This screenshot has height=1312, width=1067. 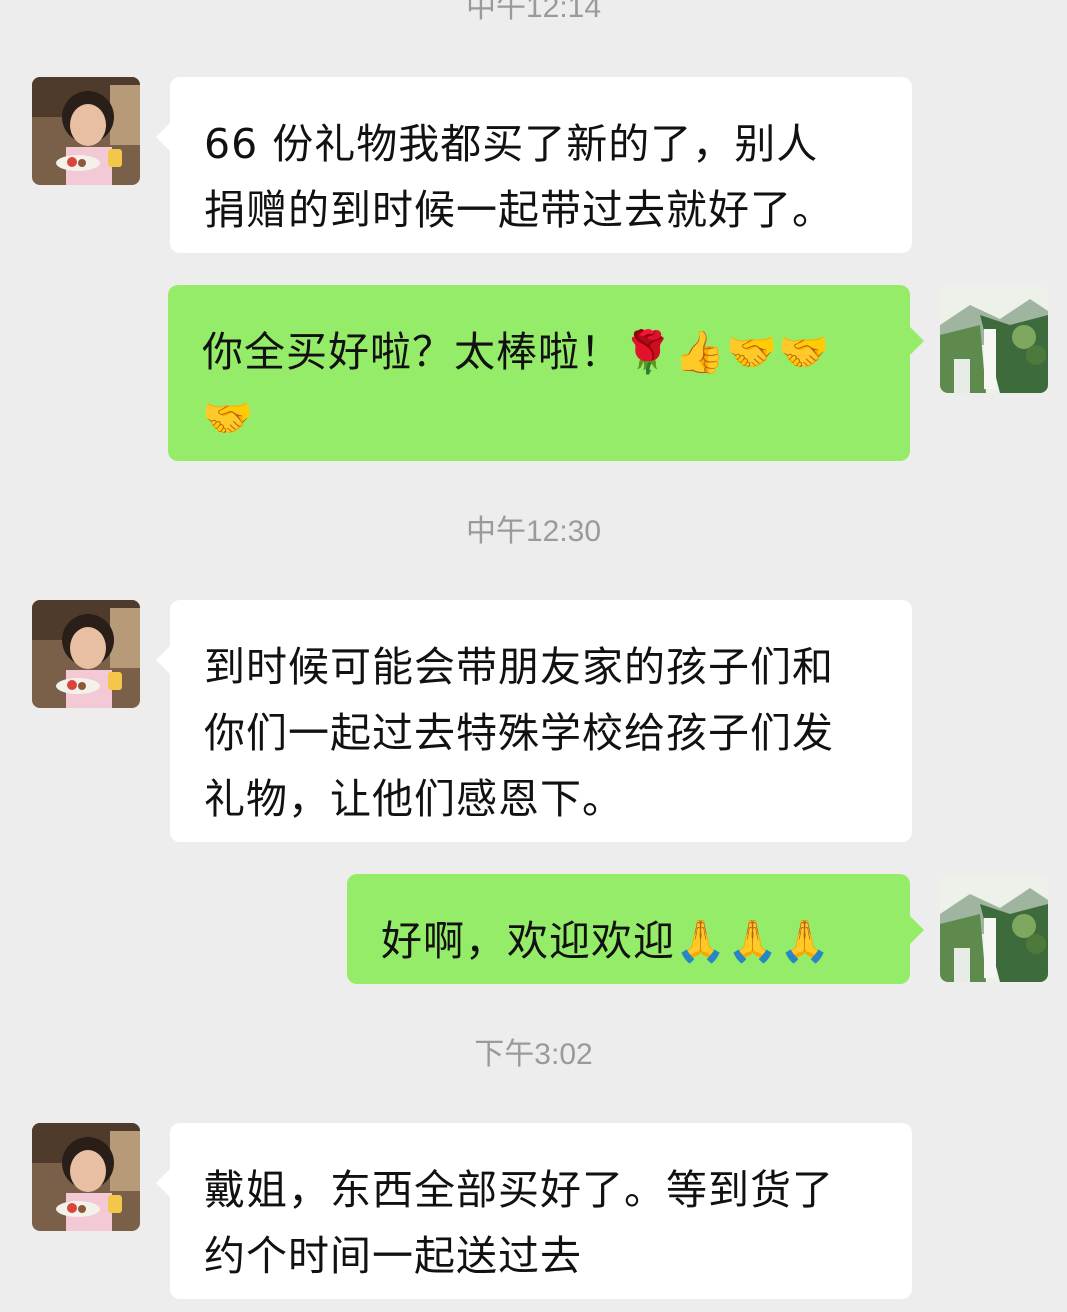 What do you see at coordinates (414, 799) in the screenshot?
I see `message-text-line: 礼物，让他们感恩下。` at bounding box center [414, 799].